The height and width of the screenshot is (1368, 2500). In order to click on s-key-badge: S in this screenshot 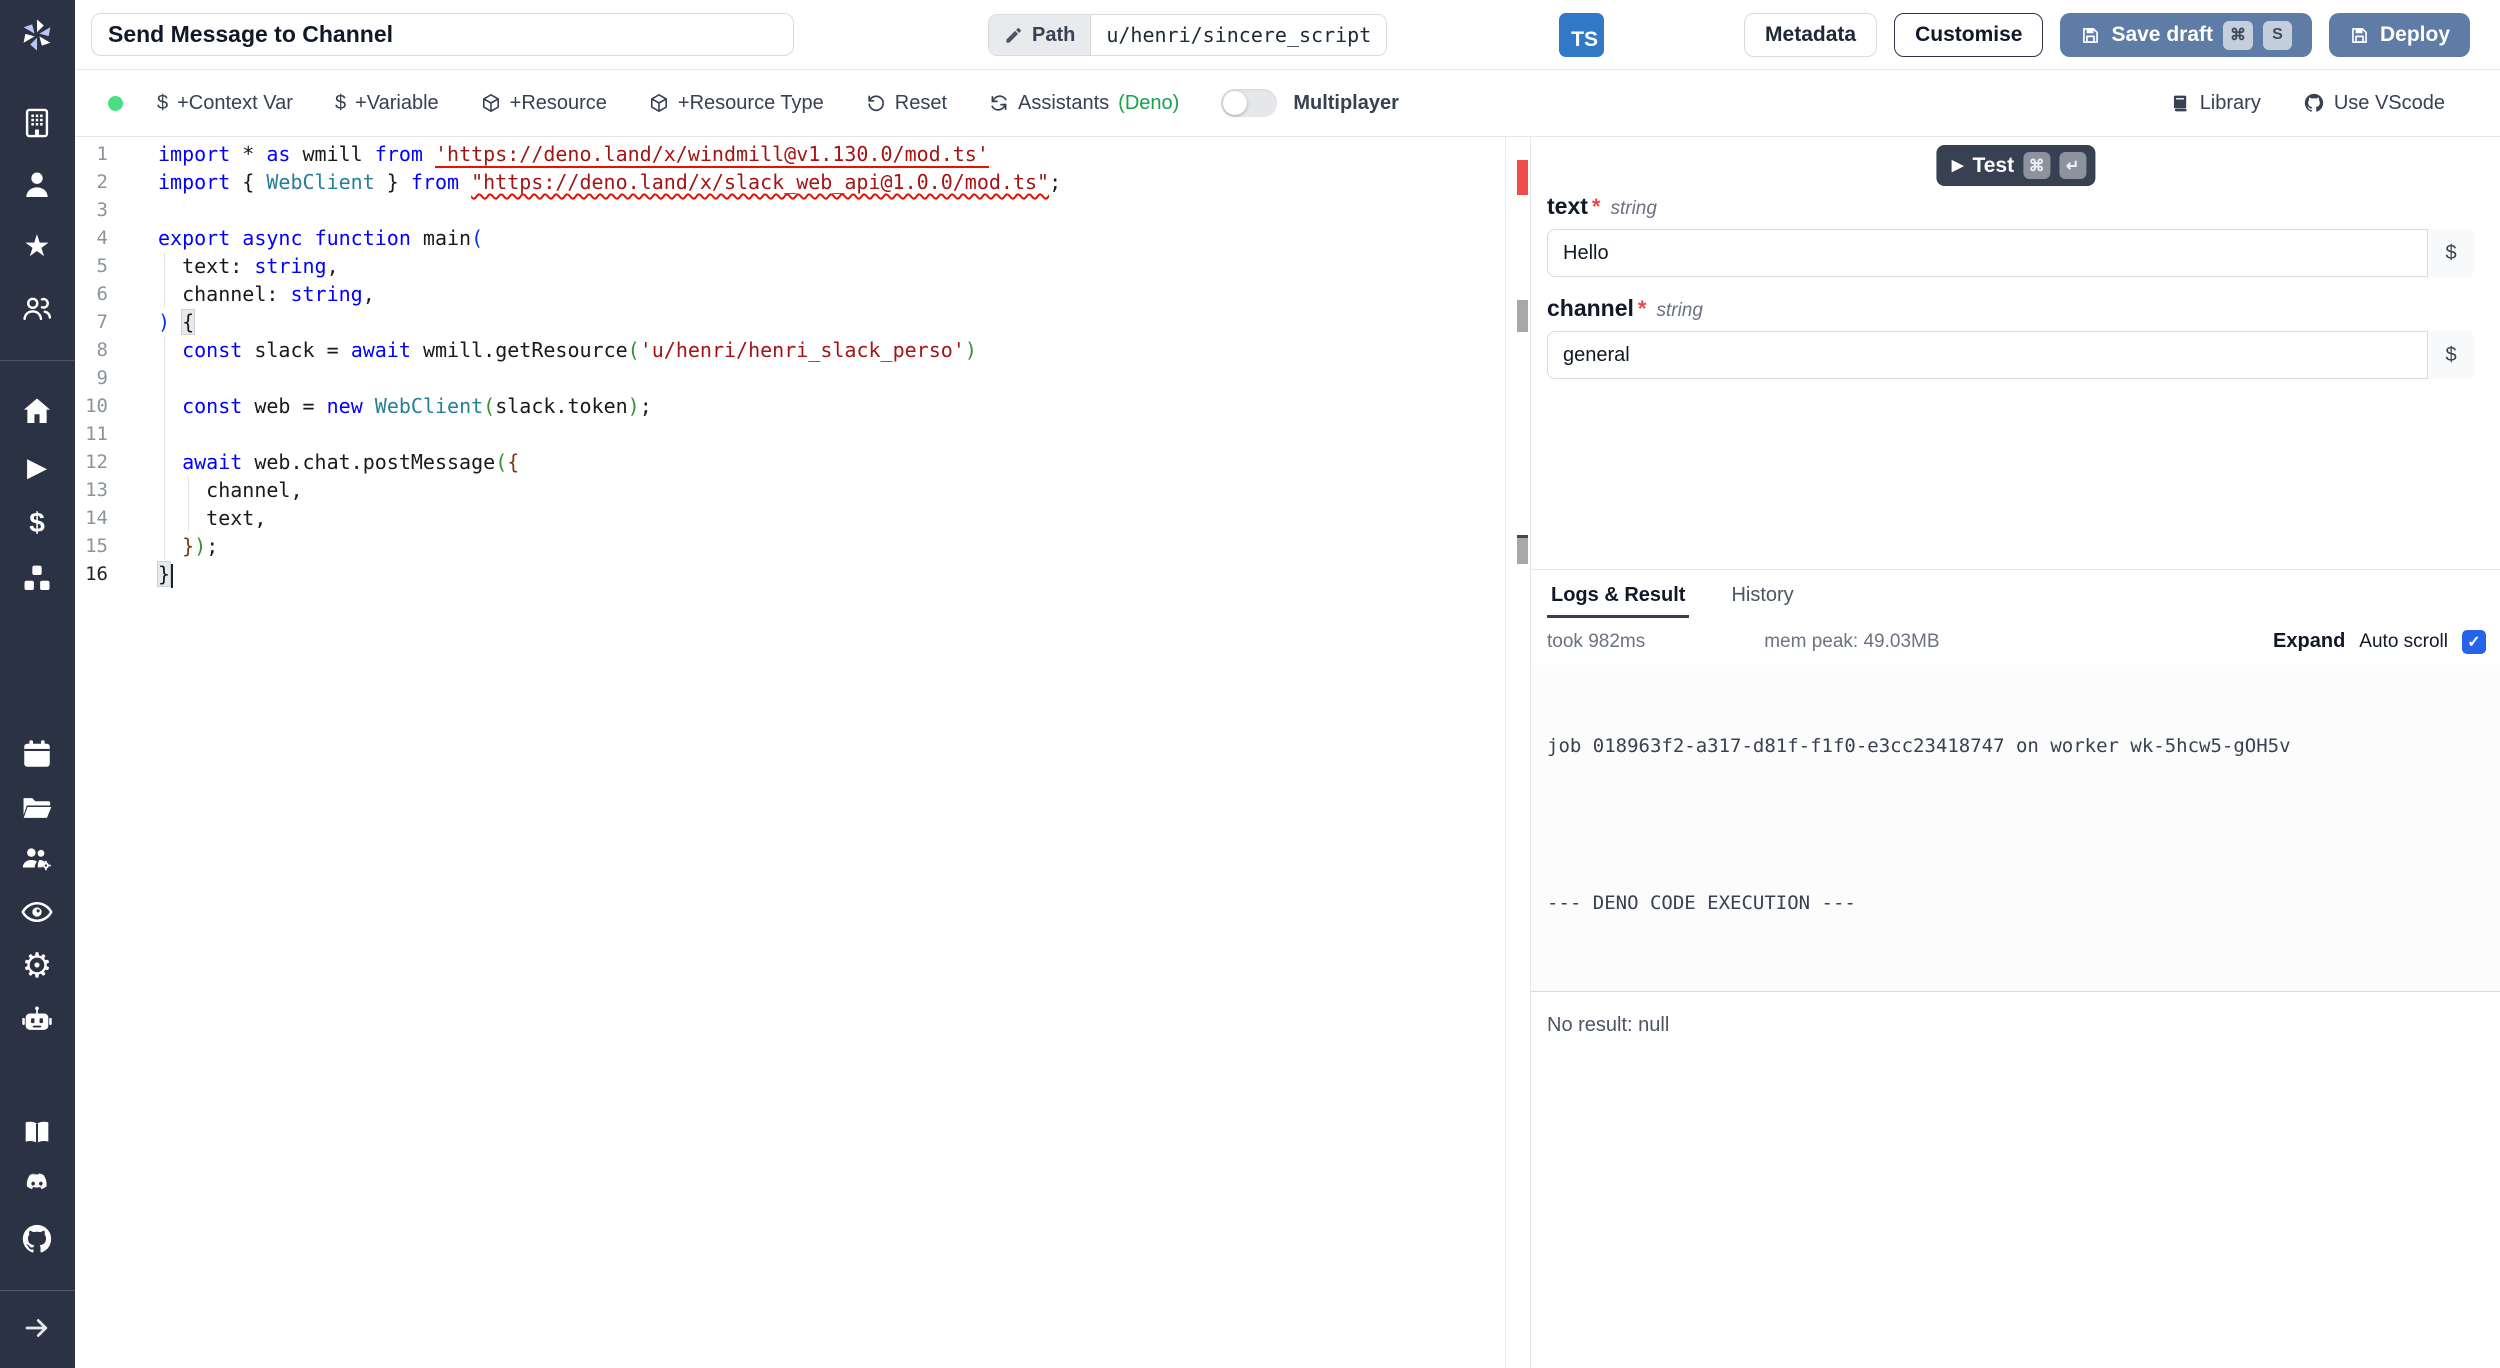, I will do `click(2277, 35)`.